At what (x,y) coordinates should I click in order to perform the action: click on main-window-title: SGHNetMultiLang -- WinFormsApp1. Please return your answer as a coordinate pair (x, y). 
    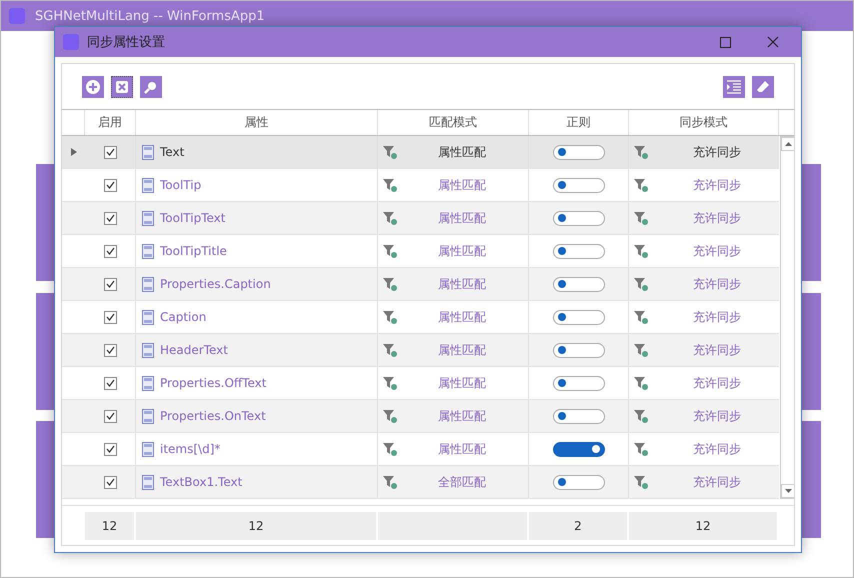
    Looking at the image, I should click on (150, 16).